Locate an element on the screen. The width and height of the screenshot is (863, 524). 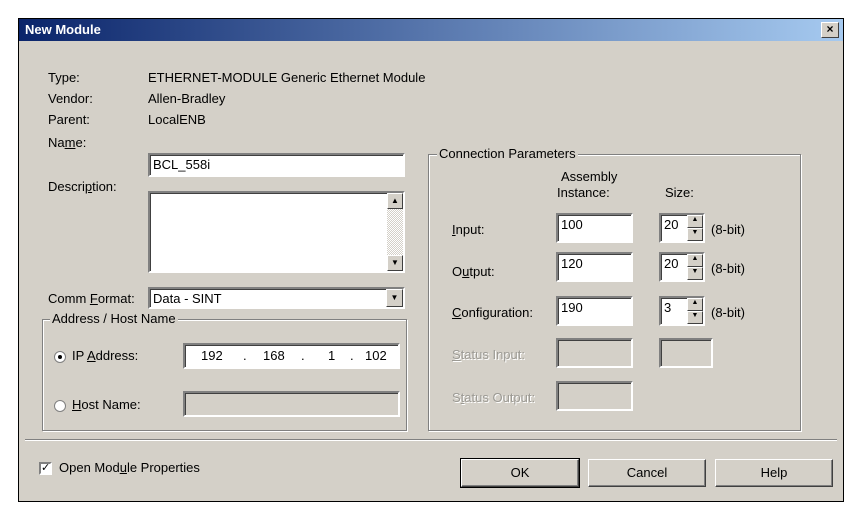
name-label: Name: is located at coordinates (67, 142).